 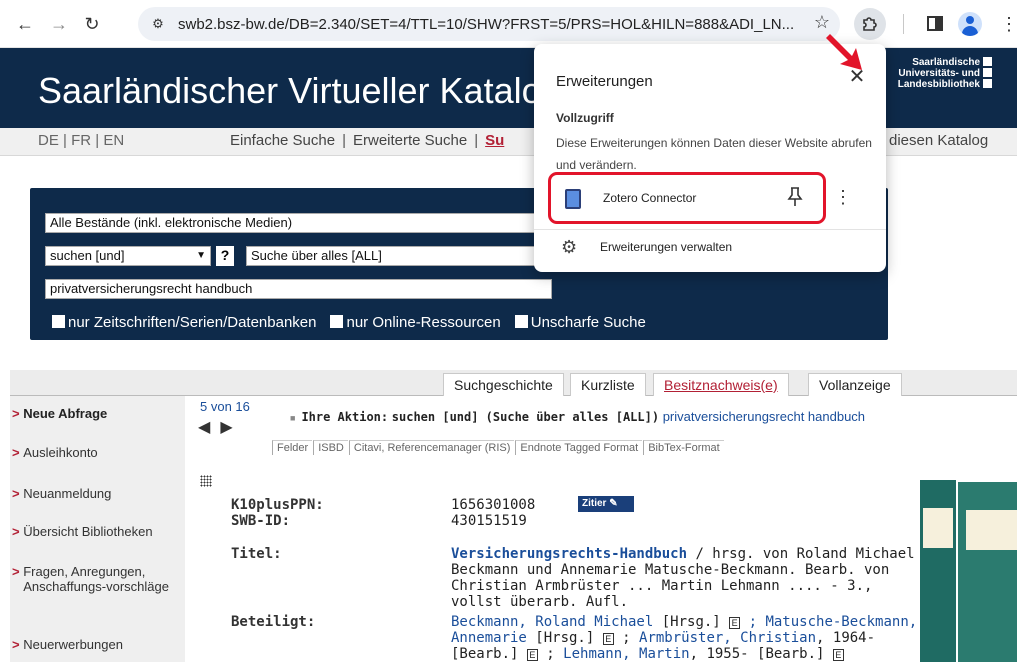 What do you see at coordinates (594, 503) in the screenshot?
I see `cite-label: Zitier` at bounding box center [594, 503].